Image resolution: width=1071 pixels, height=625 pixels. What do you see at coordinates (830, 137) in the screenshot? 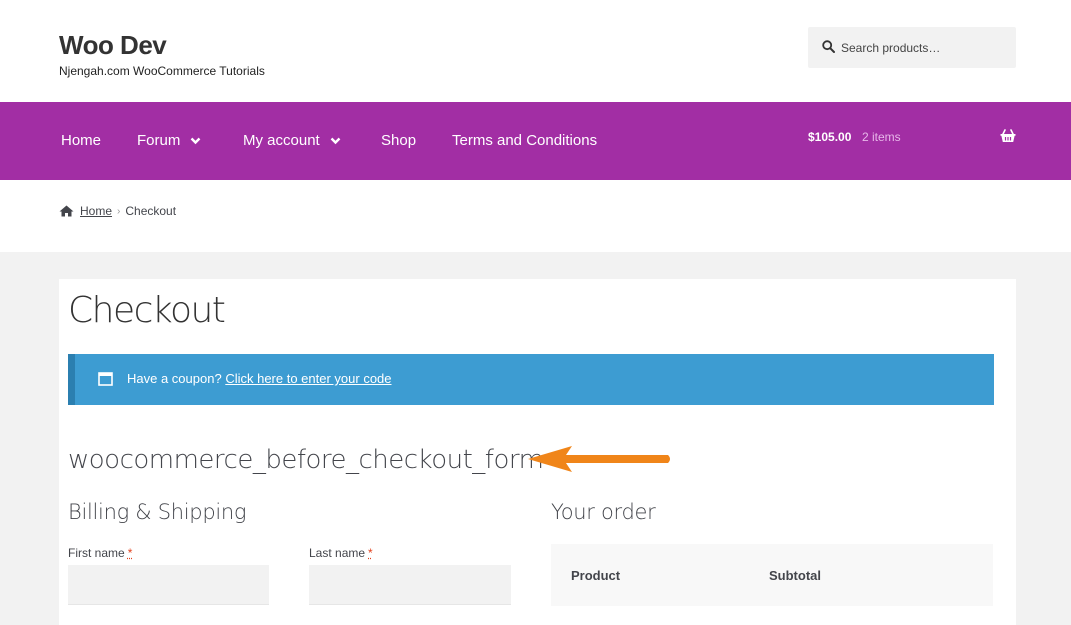
I see `cart-amount: $105.00` at bounding box center [830, 137].